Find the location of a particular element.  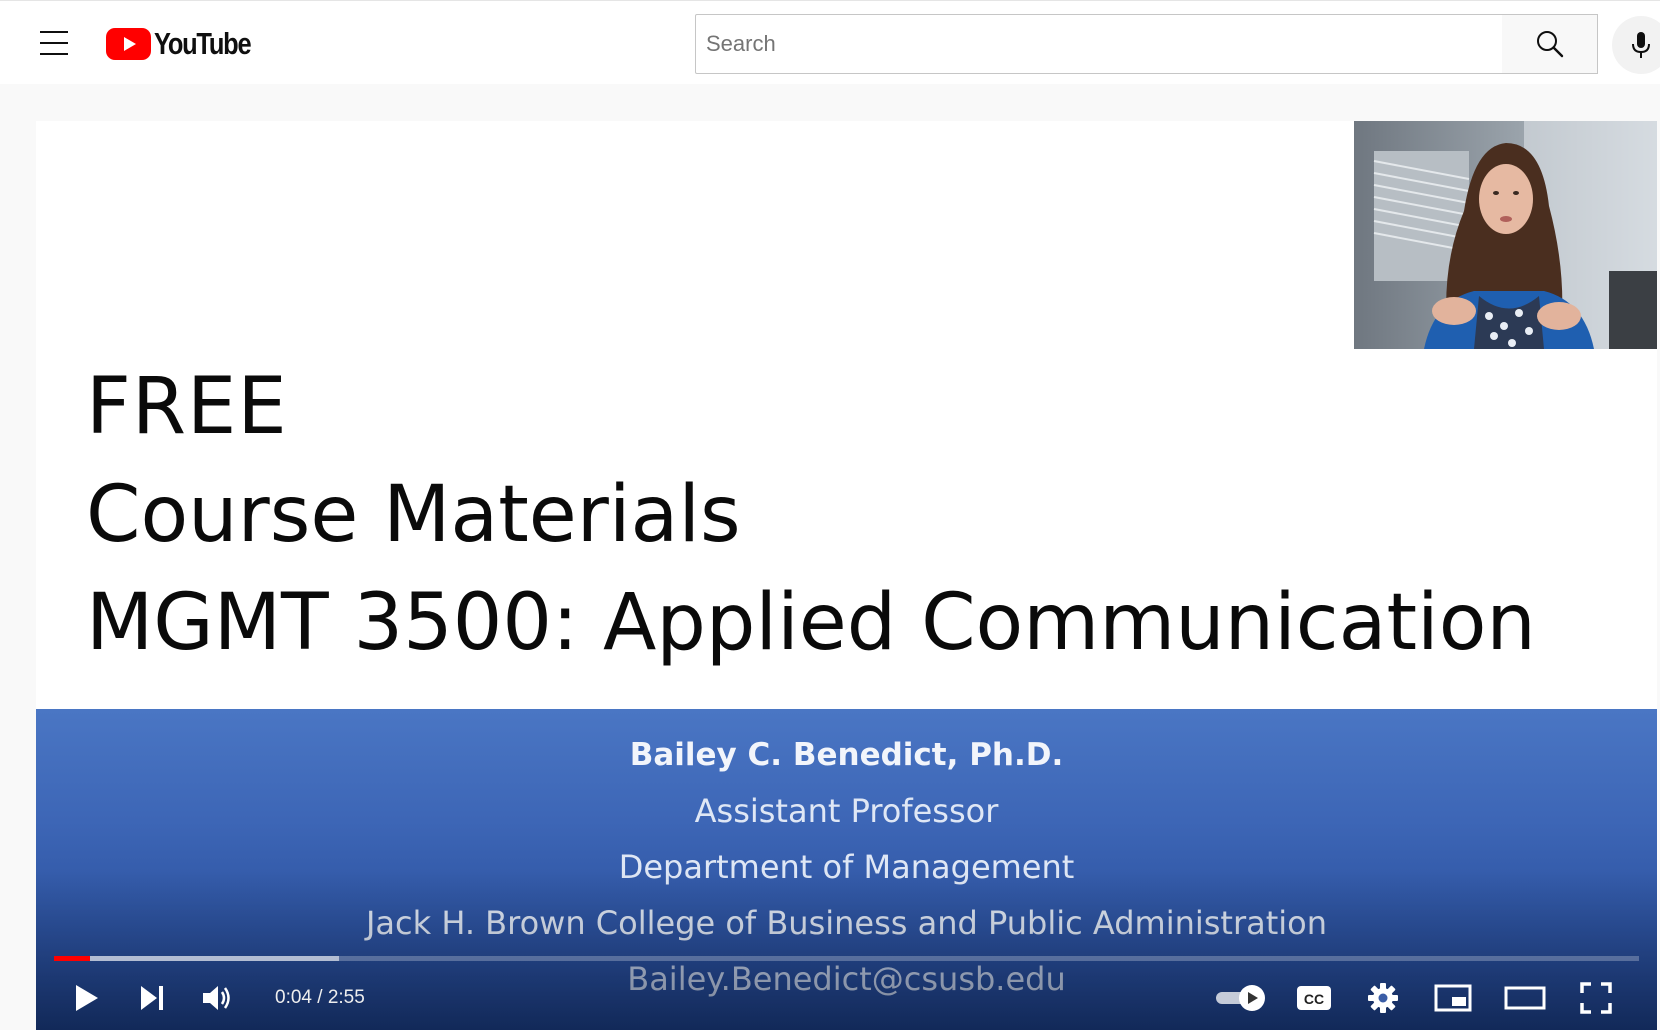

search-button is located at coordinates (1550, 44).